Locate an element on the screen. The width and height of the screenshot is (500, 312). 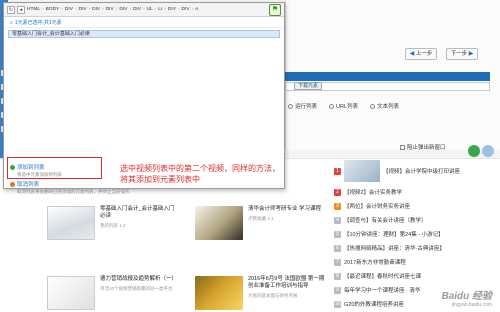
arrow-left-icon: ◀ is located at coordinates (412, 54).